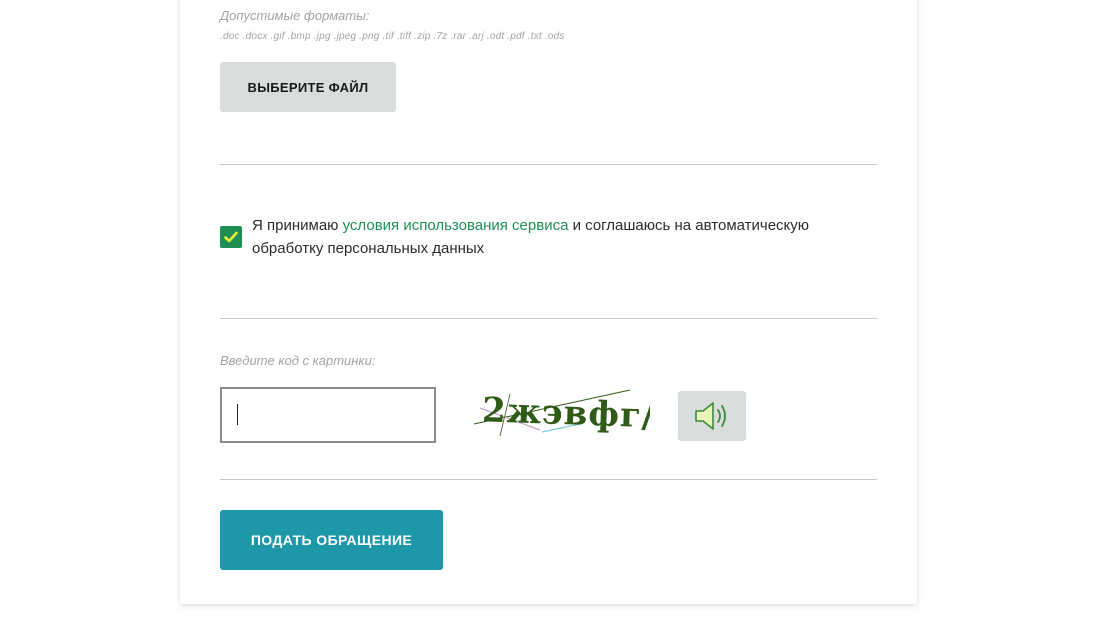 The image size is (1110, 638). What do you see at coordinates (295, 15) in the screenshot?
I see `allowed-formats-label: Допустимые форматы:` at bounding box center [295, 15].